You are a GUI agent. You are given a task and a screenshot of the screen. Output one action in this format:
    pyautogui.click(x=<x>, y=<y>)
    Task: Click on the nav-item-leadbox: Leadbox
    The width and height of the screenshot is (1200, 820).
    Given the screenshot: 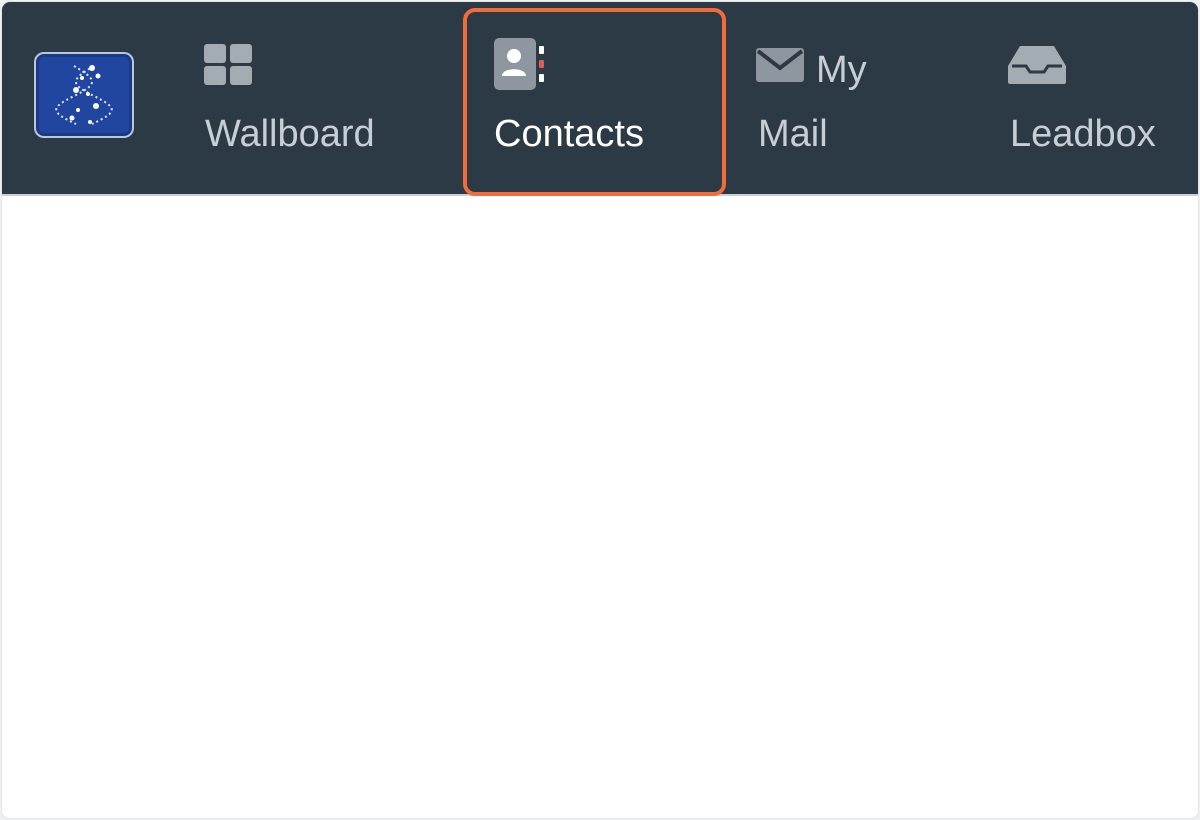 What is the action you would take?
    pyautogui.click(x=1096, y=98)
    